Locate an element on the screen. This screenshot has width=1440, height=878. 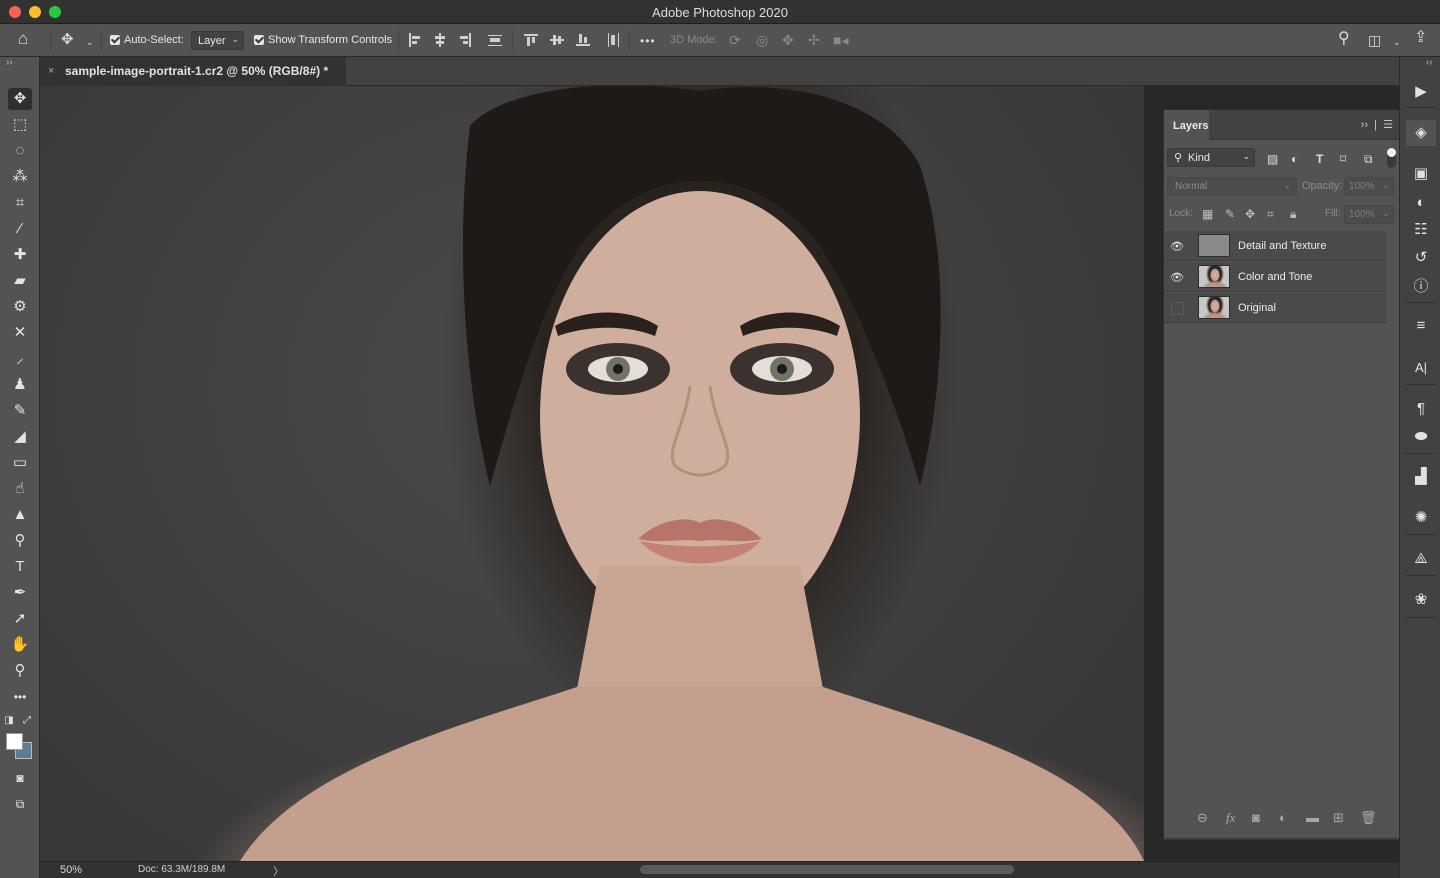
history-brush-tool-icon: ✎ is located at coordinates (20, 411).